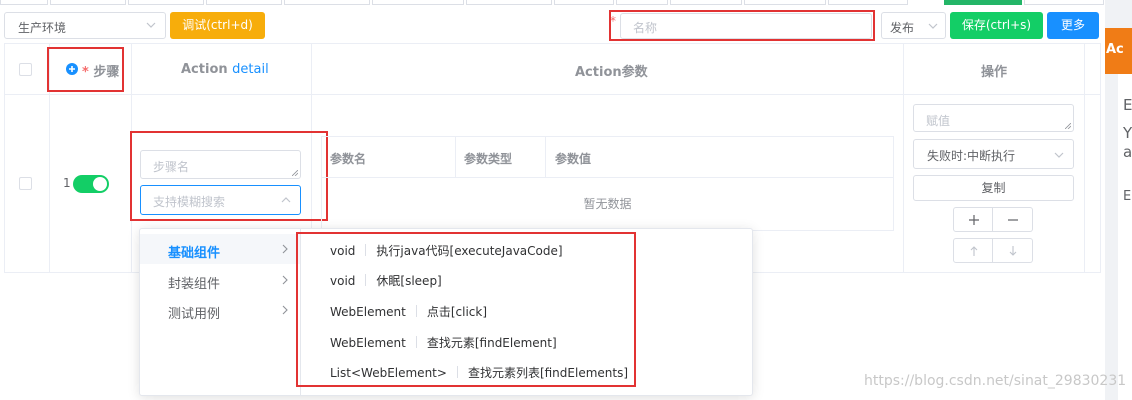 This screenshot has height=400, width=1132. I want to click on step-number: 1, so click(67, 183).